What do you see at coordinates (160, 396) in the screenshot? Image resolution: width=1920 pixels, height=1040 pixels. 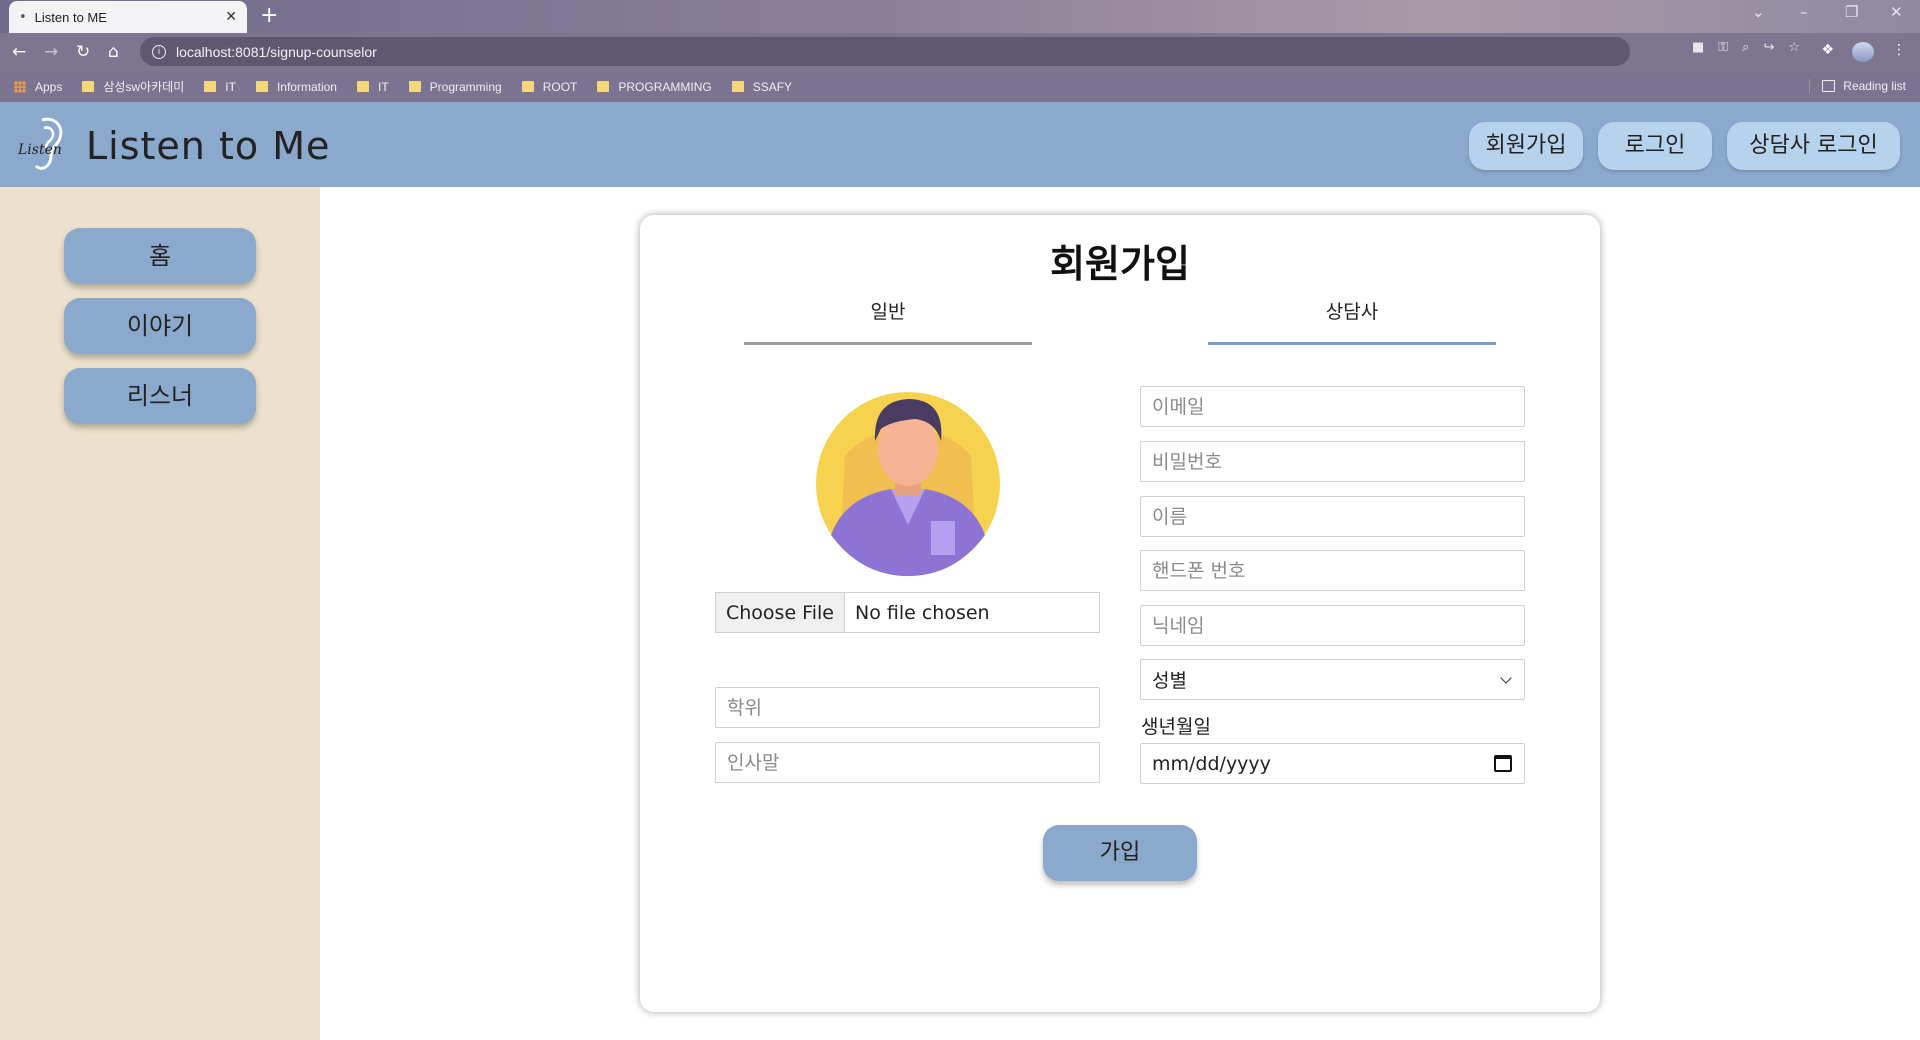 I see `sidebar-item-listeners: 리스너` at bounding box center [160, 396].